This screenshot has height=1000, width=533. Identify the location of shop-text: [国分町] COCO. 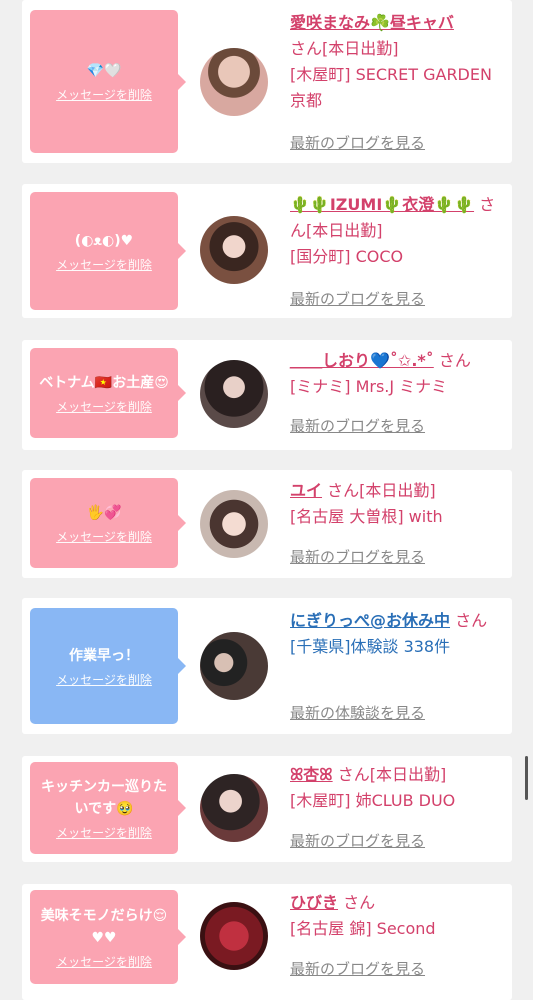
(347, 256).